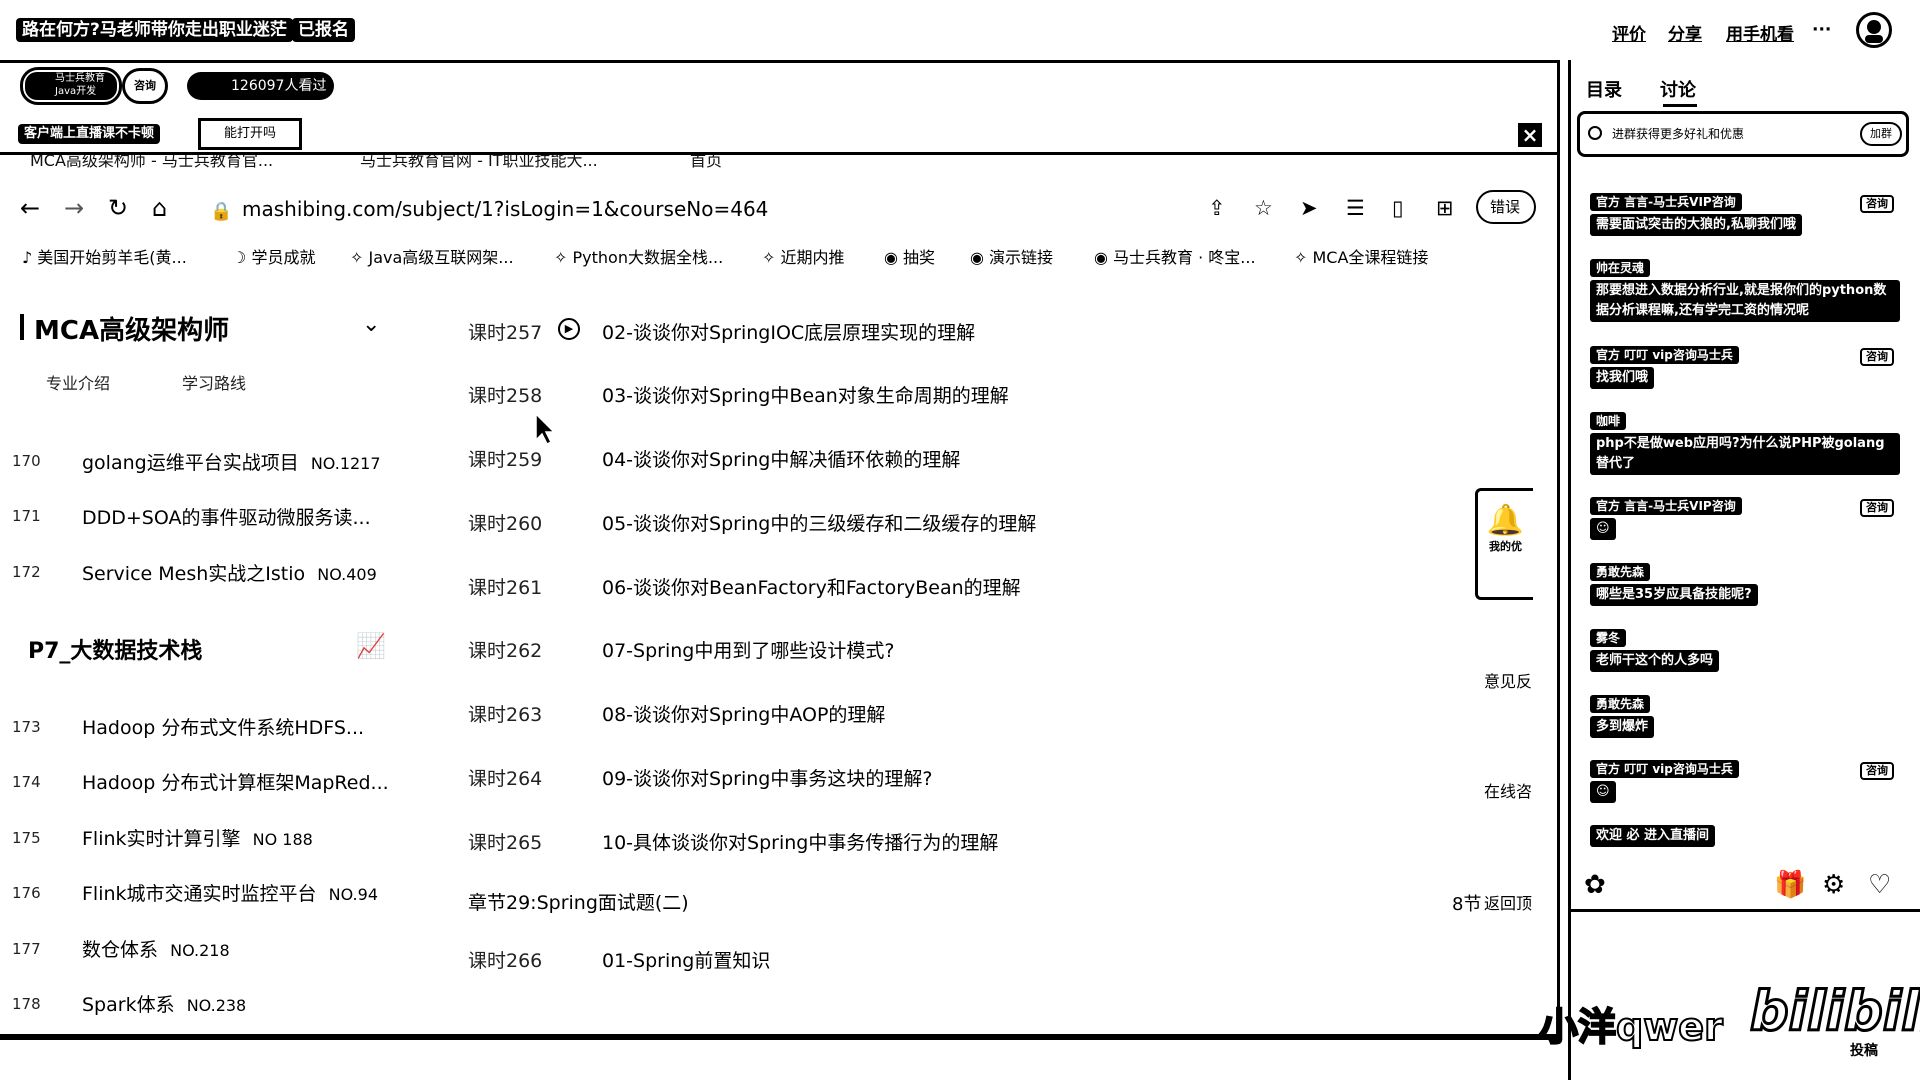  Describe the element at coordinates (805, 394) in the screenshot. I see `lesson-title: 03-谈谈你对Spring中Bean对象生命周期的理解` at that location.